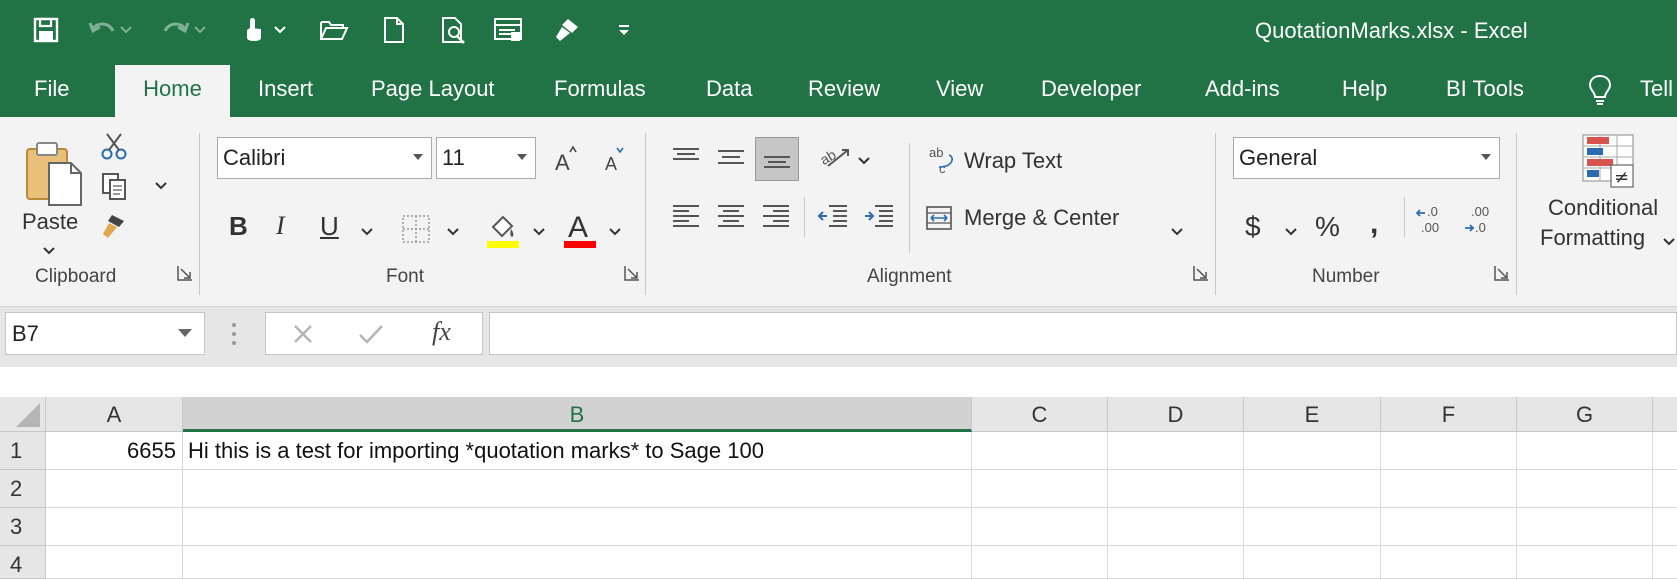  Describe the element at coordinates (441, 332) in the screenshot. I see `insert-function-button: fx` at that location.